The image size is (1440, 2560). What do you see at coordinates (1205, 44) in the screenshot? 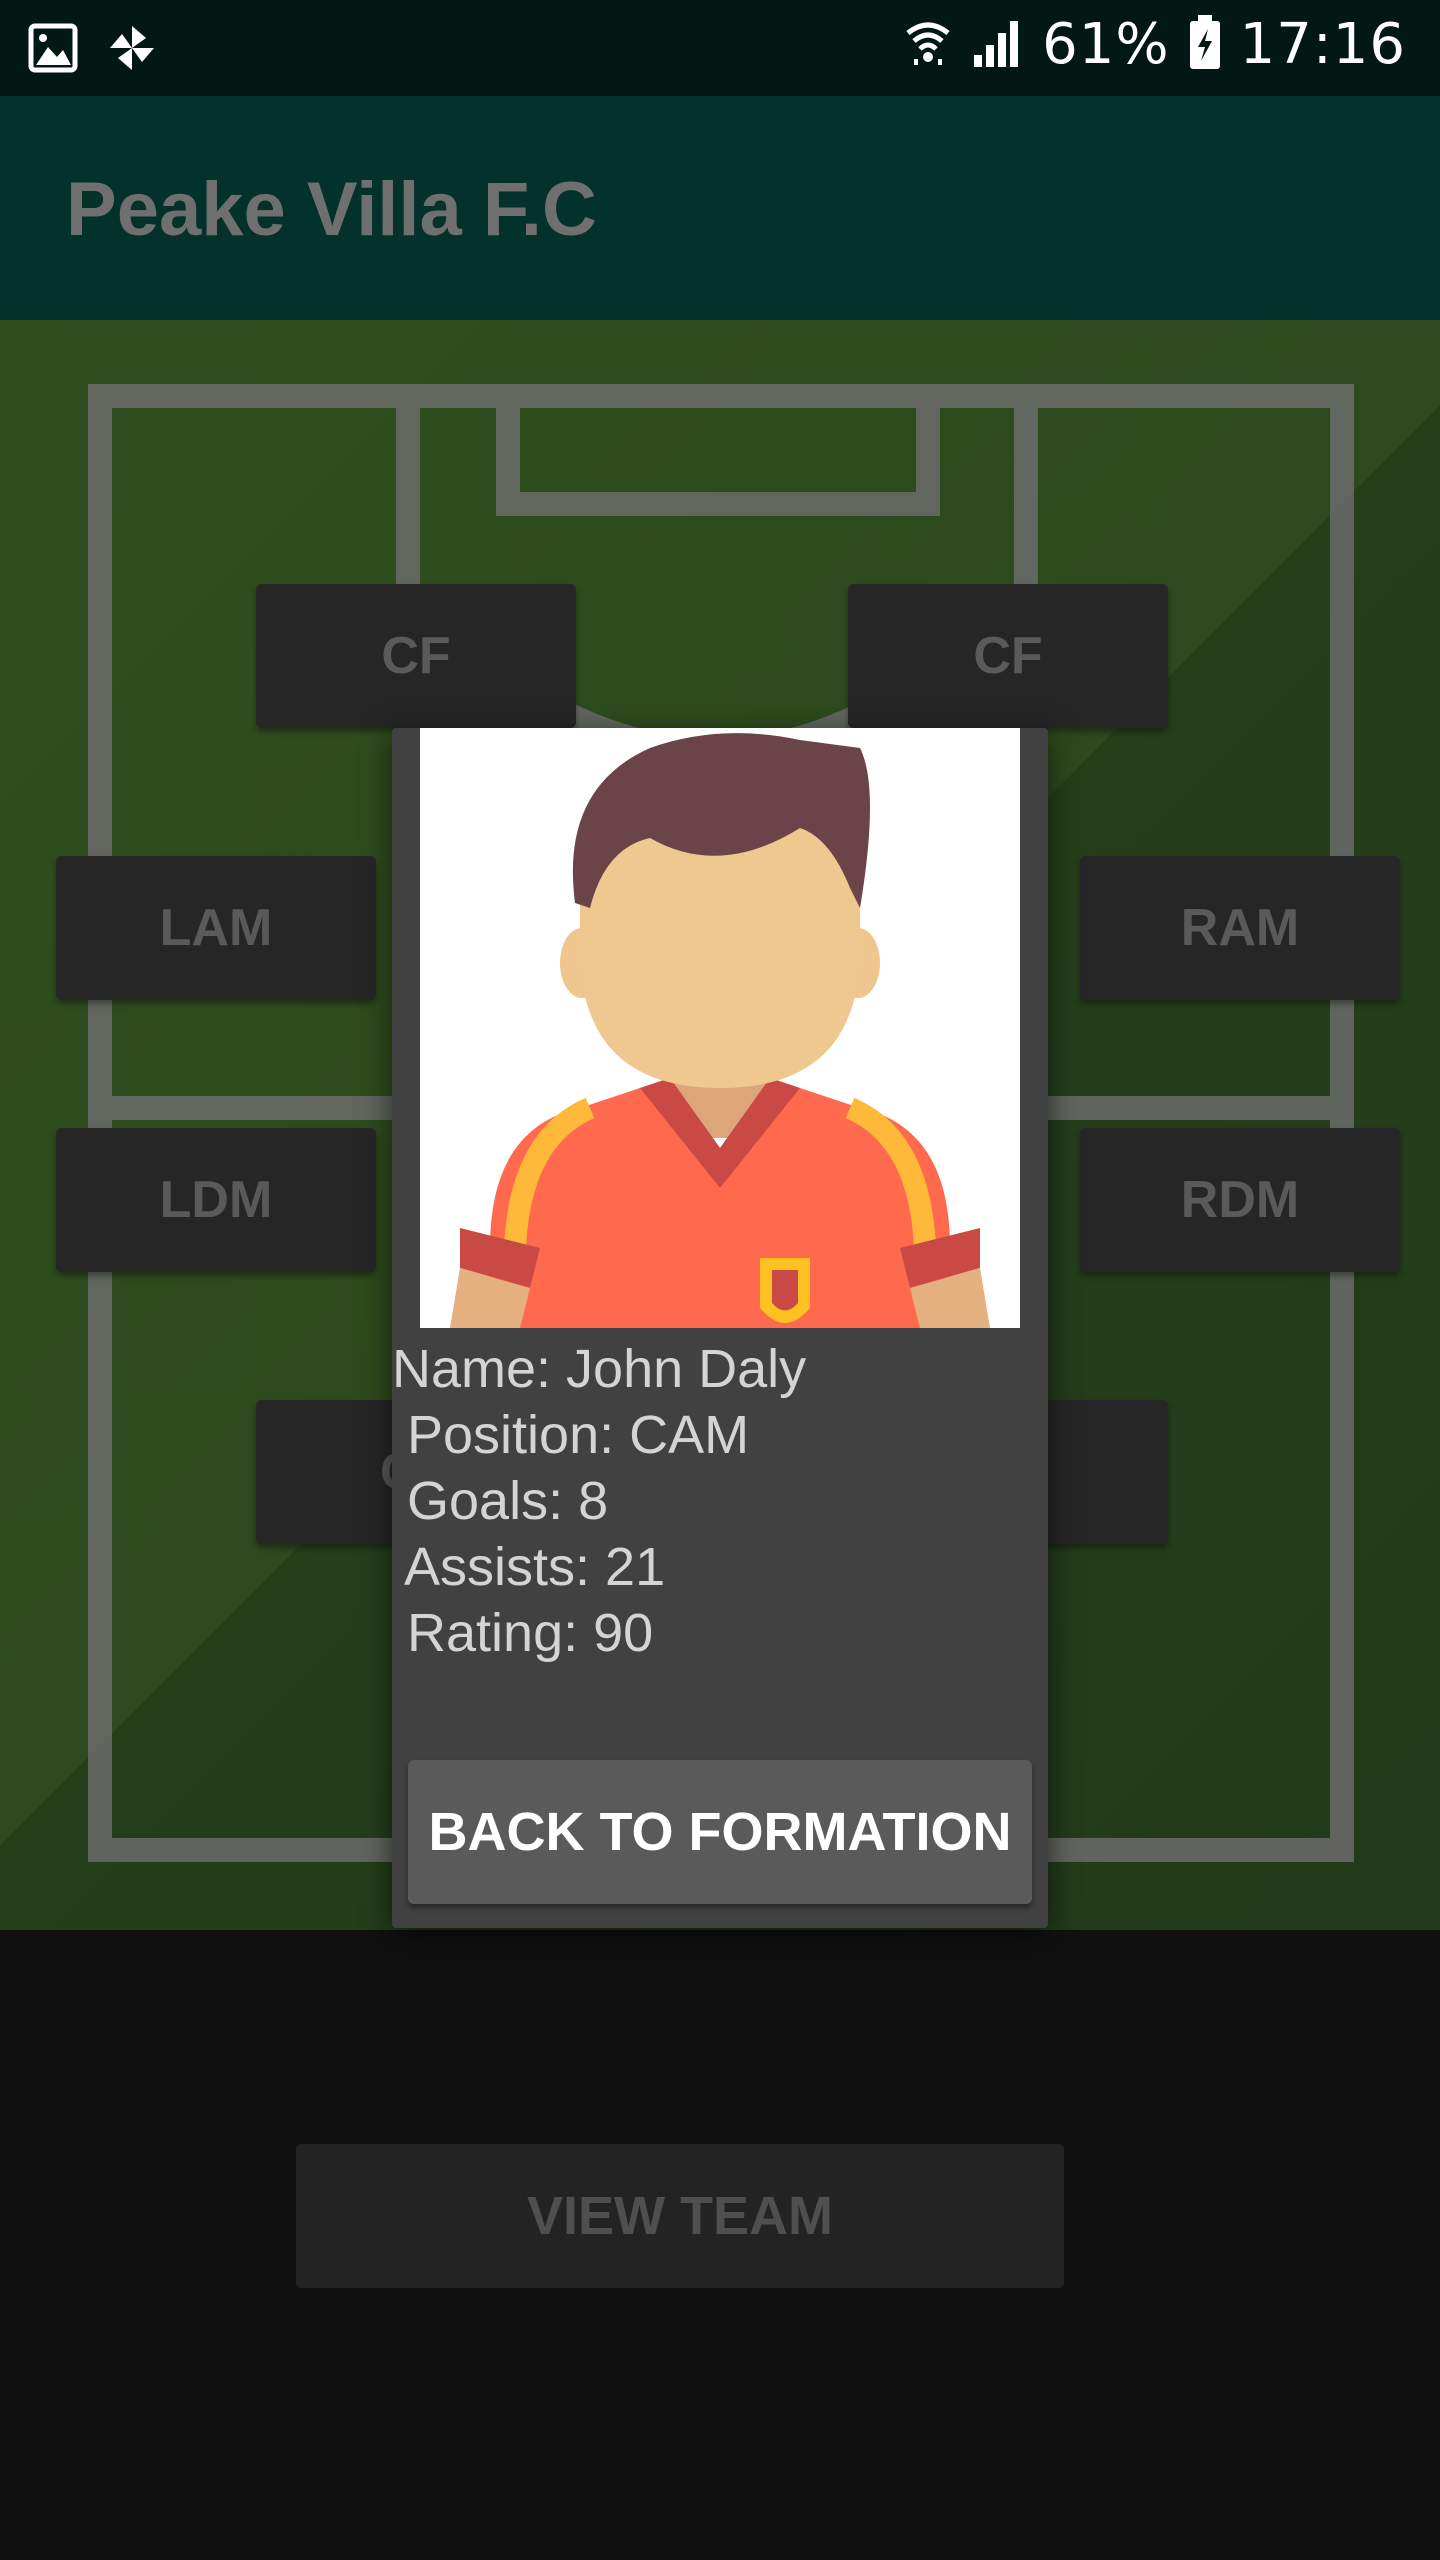
I see `battery-icon` at bounding box center [1205, 44].